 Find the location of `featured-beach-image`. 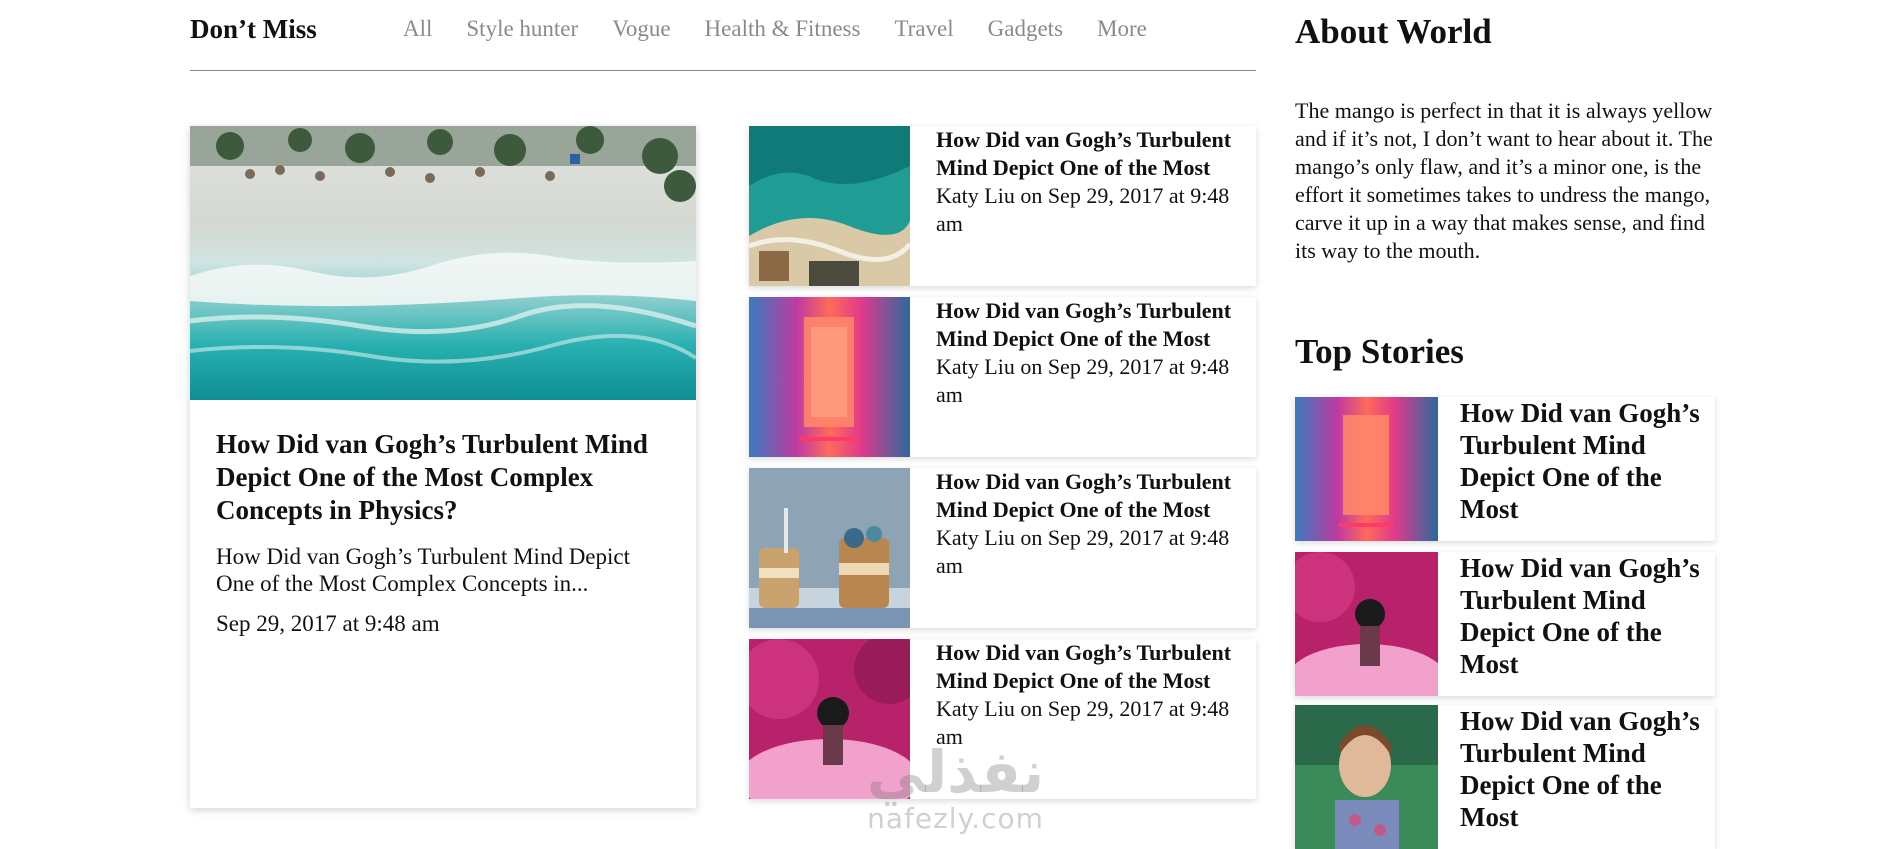

featured-beach-image is located at coordinates (443, 263).